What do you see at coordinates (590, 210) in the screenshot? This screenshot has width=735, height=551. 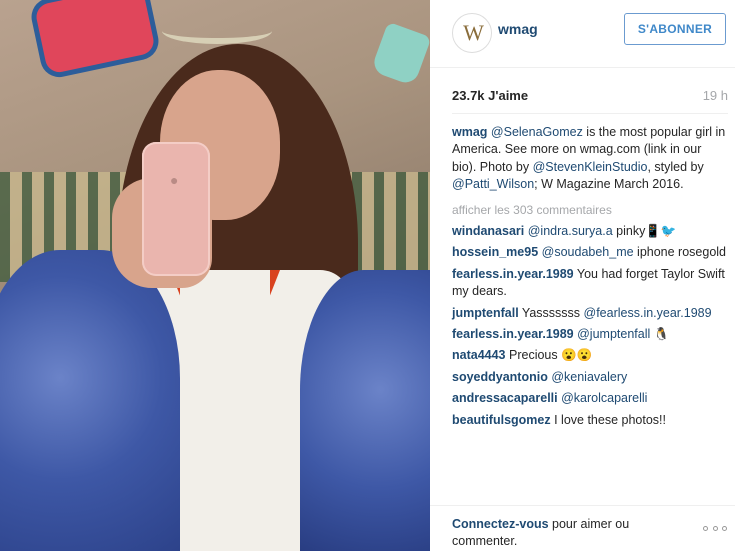 I see `view-all-comments-link: afficher les 303 commentaires` at bounding box center [590, 210].